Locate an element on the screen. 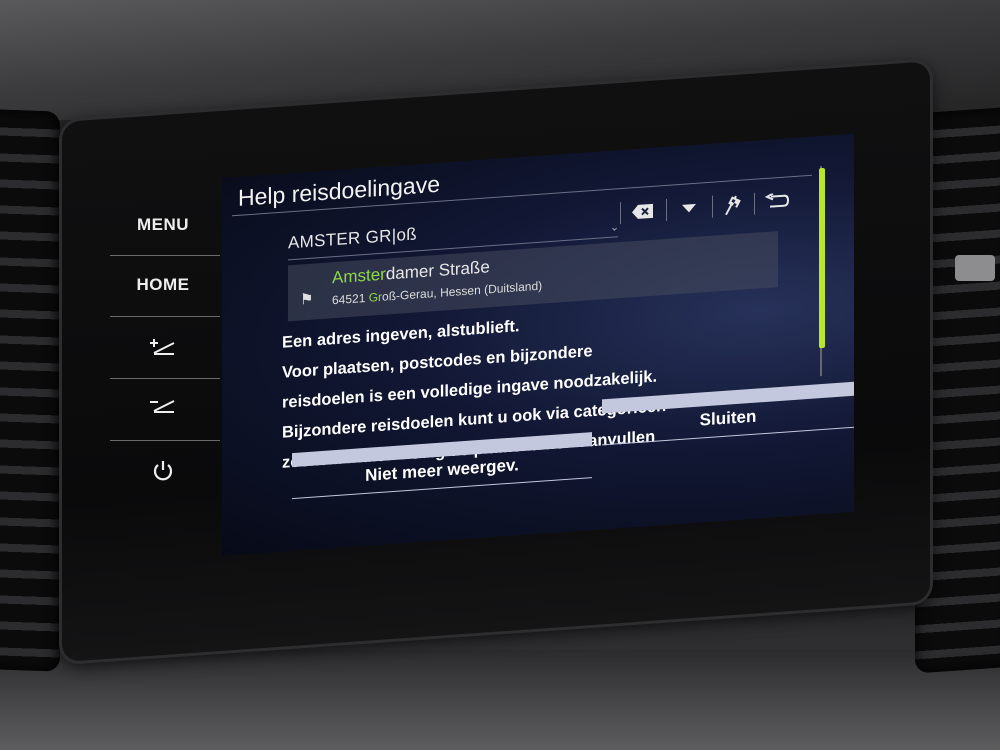 This screenshot has height=750, width=1000. page-title: Help reisdoelingave is located at coordinates (339, 190).